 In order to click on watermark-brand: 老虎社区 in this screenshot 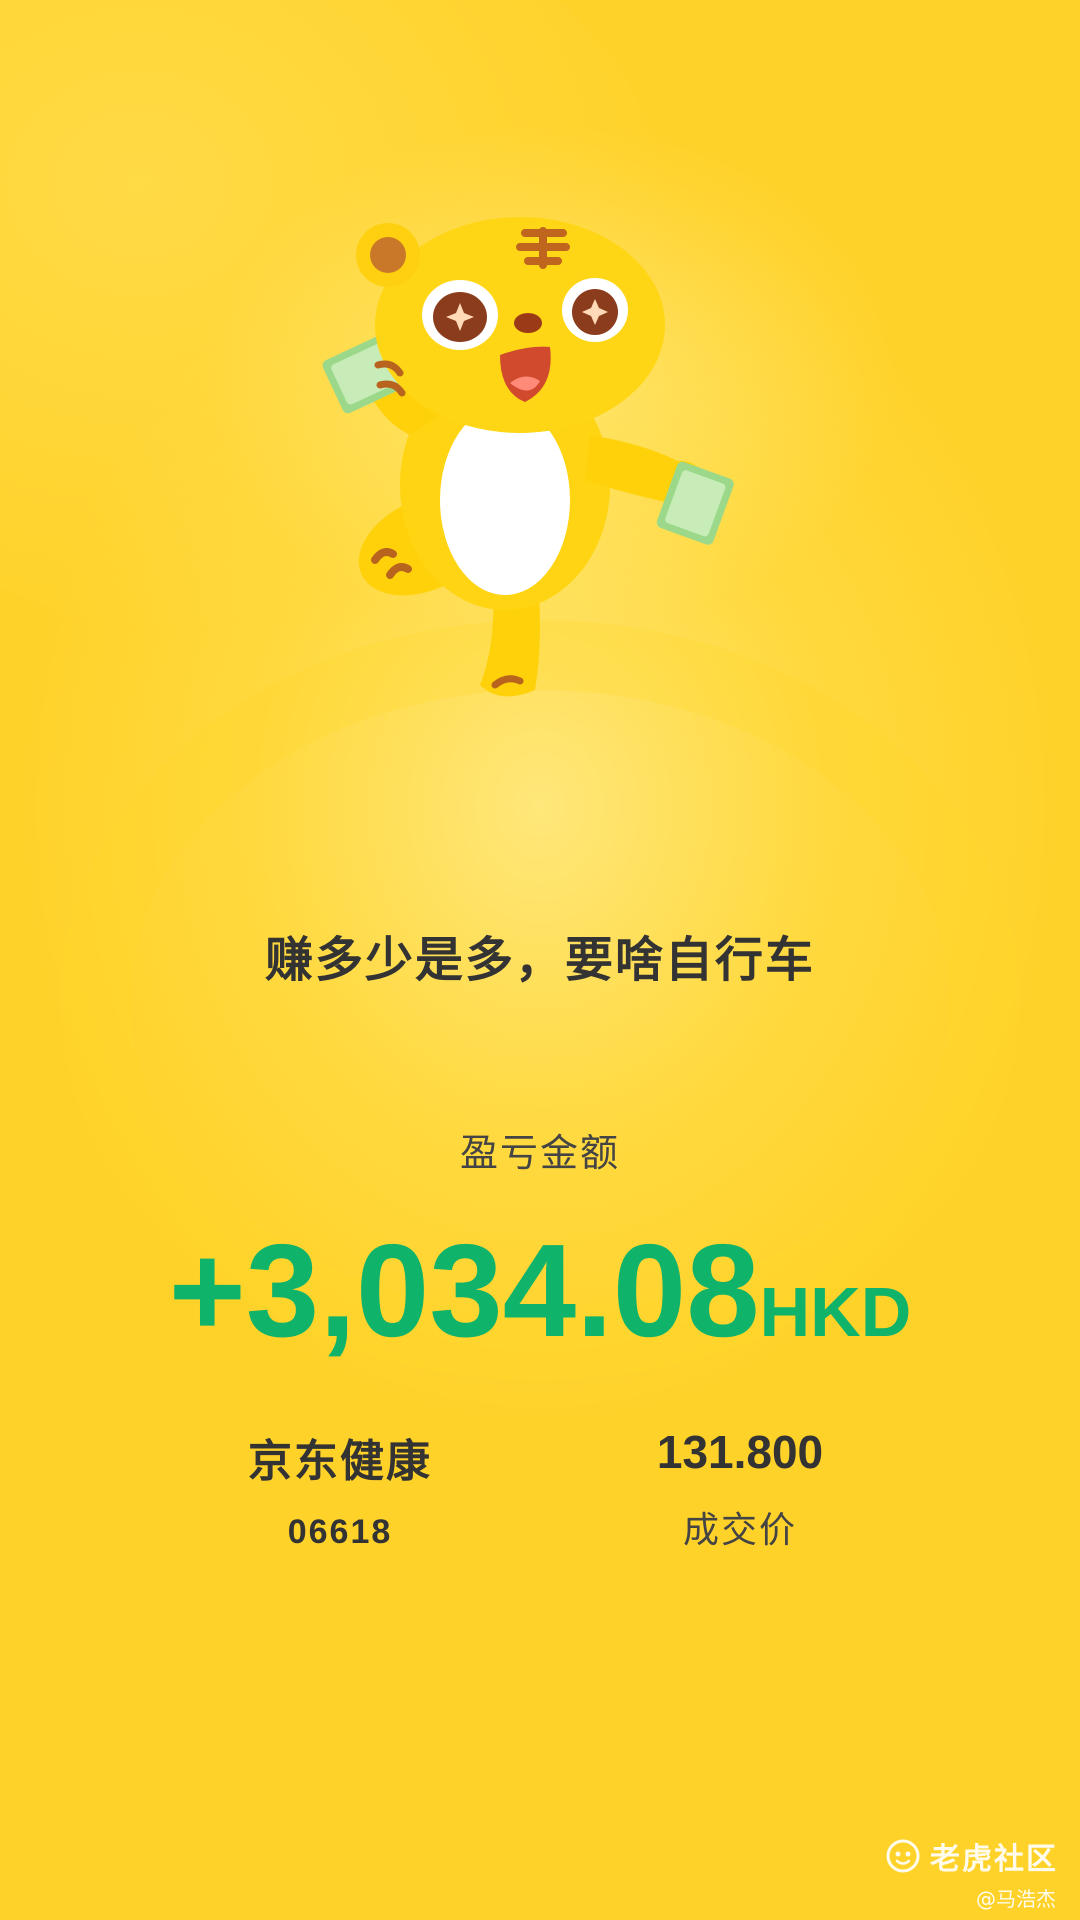, I will do `click(994, 1859)`.